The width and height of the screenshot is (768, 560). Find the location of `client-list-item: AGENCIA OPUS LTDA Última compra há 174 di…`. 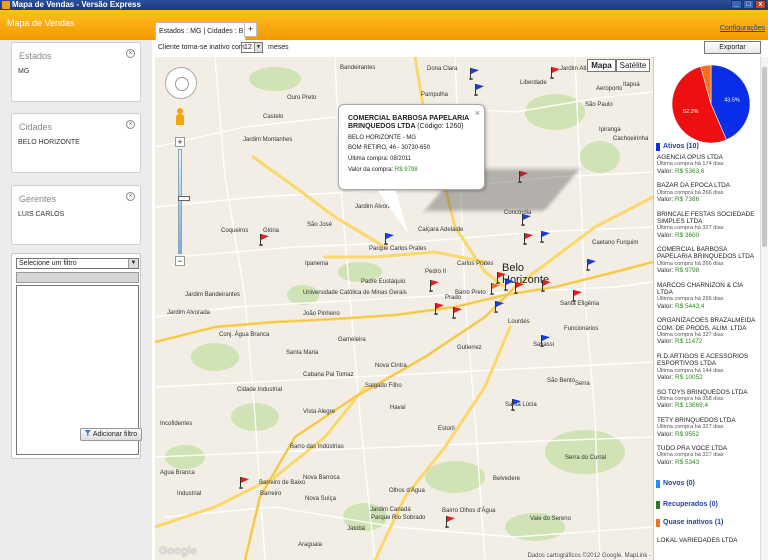

client-list-item: AGENCIA OPUS LTDA Última compra há 174 di… is located at coordinates (707, 164).